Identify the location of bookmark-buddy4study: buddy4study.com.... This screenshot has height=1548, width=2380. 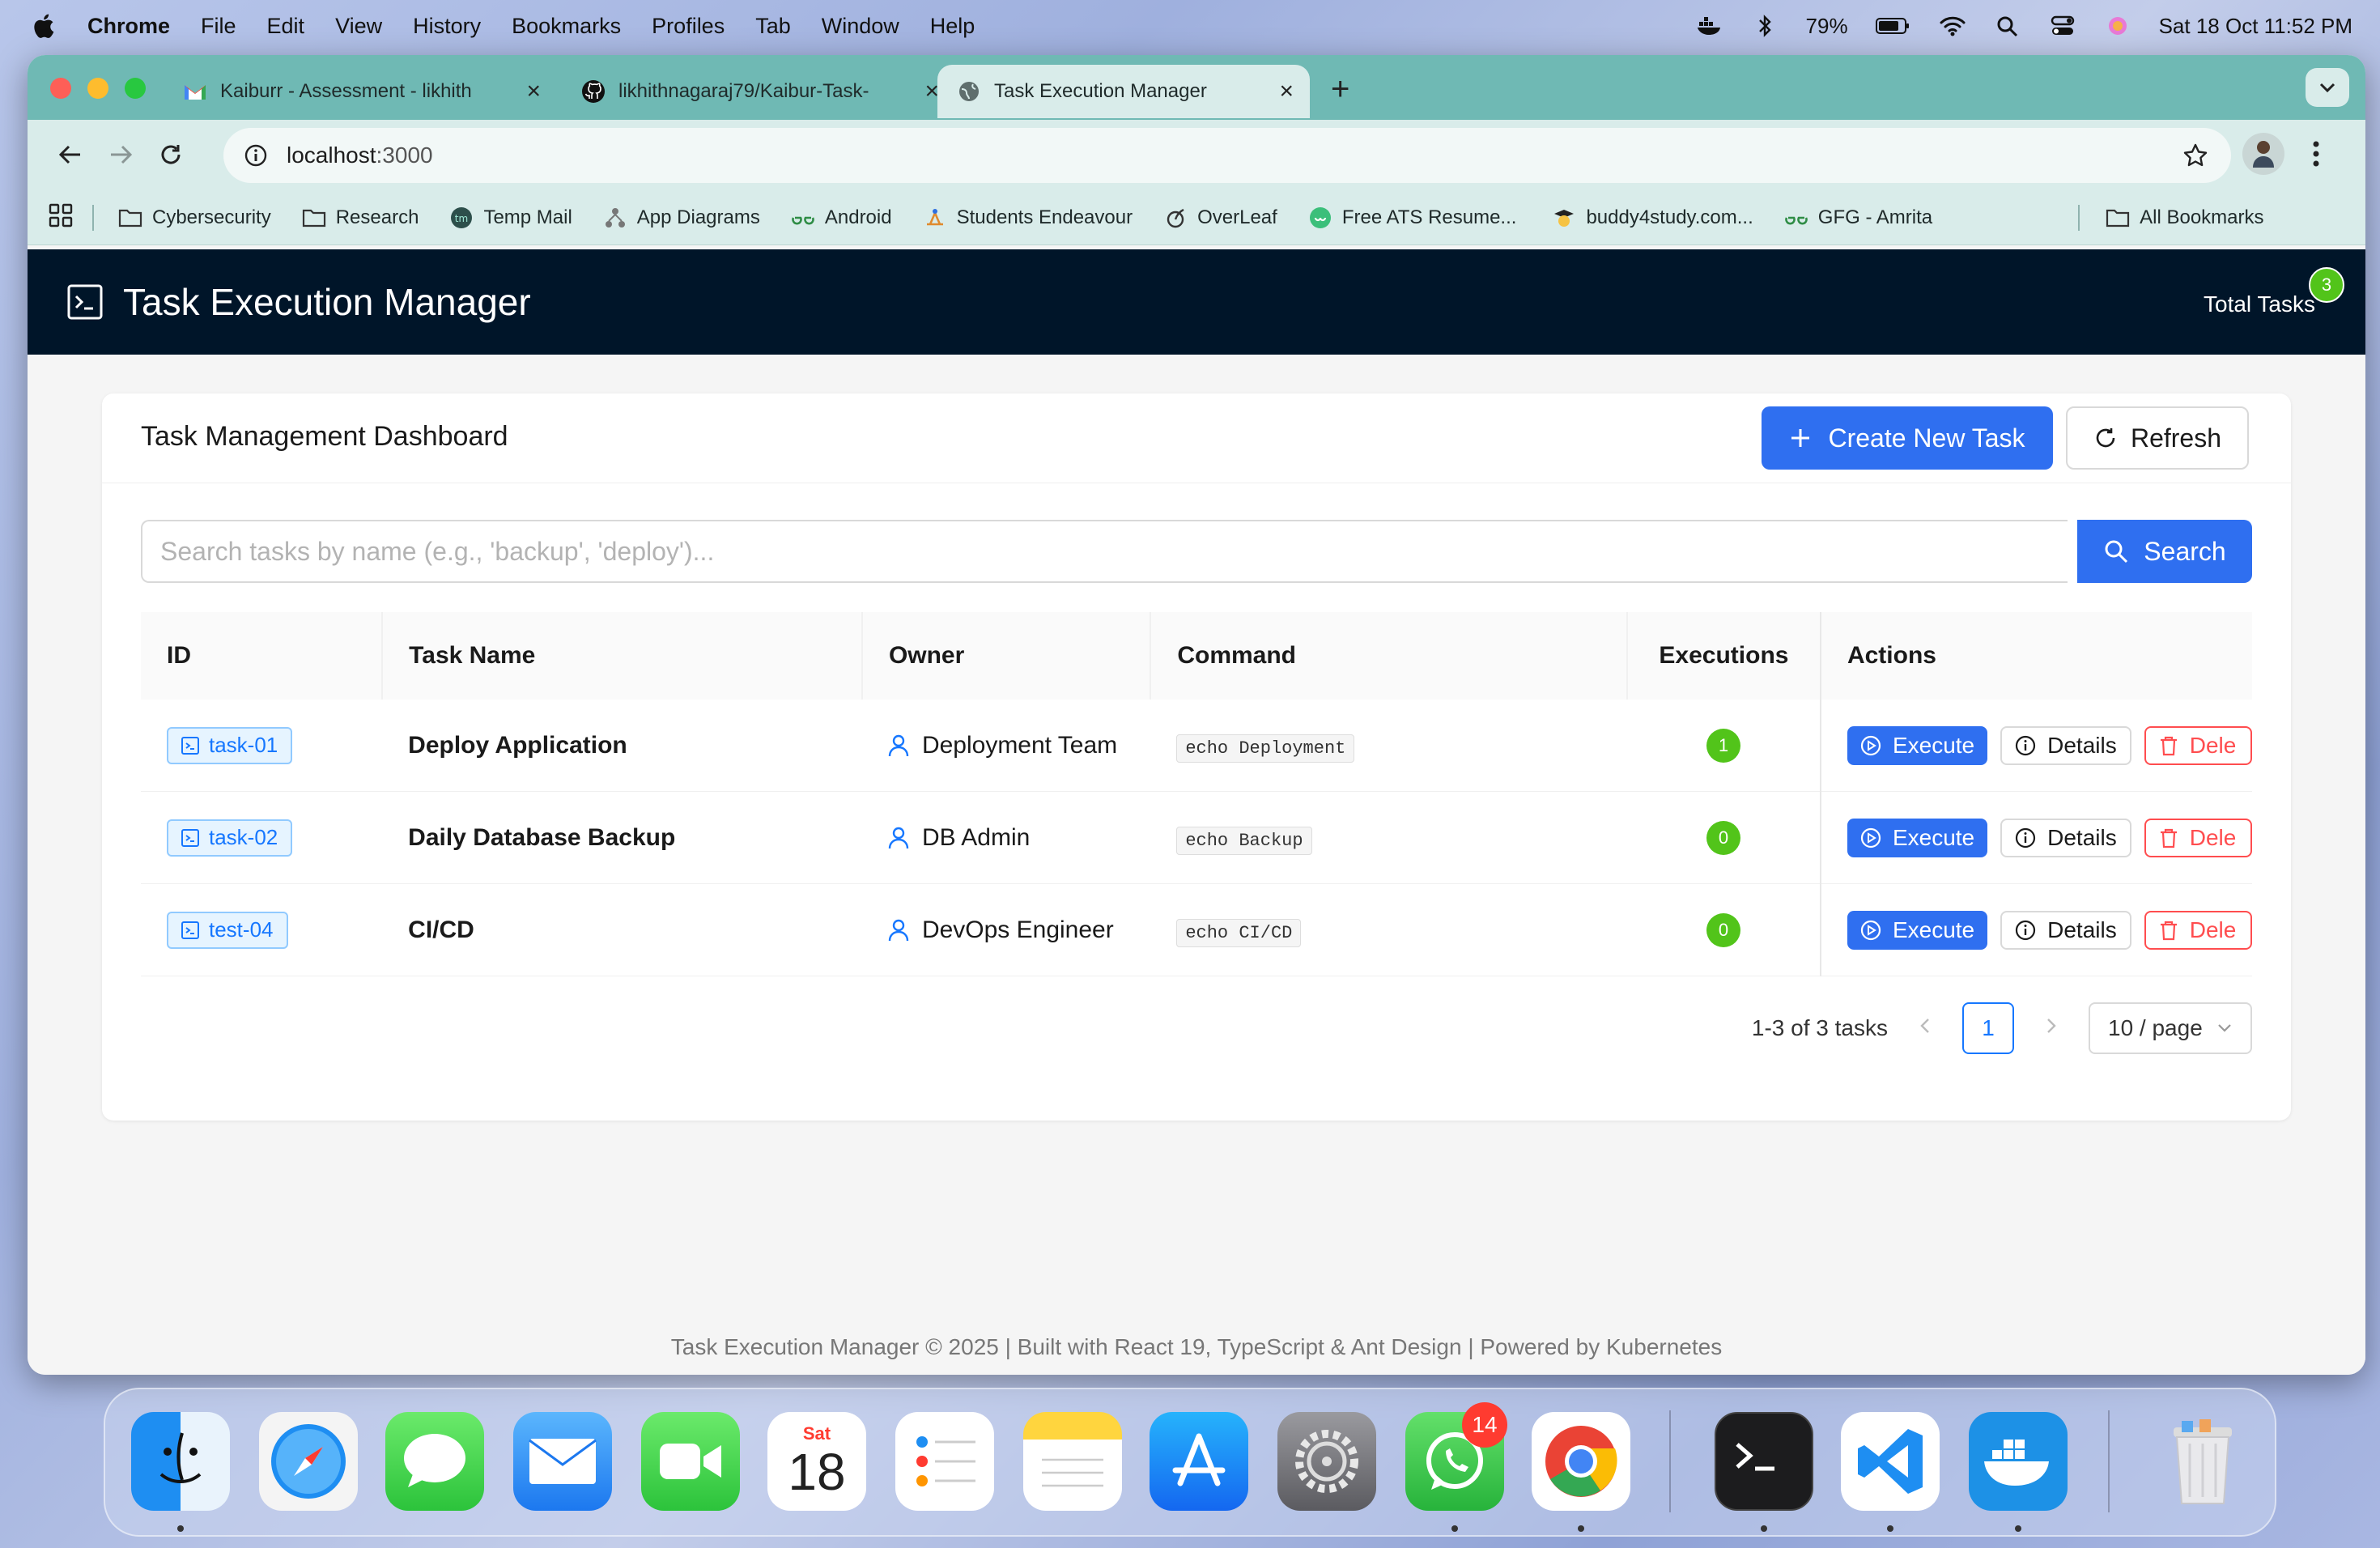
(1653, 218).